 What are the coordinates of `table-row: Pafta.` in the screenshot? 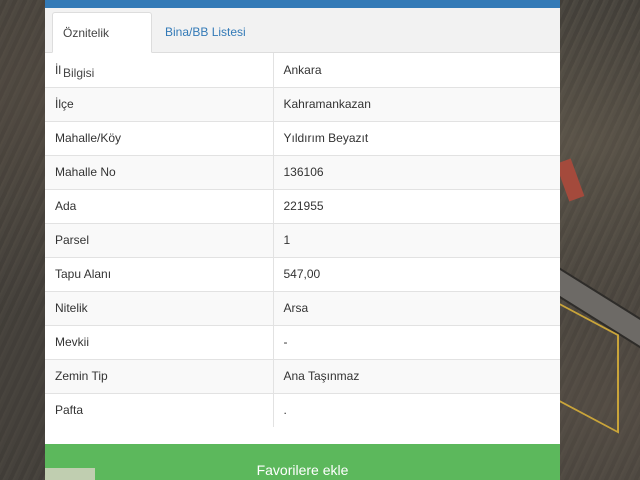 It's located at (302, 409).